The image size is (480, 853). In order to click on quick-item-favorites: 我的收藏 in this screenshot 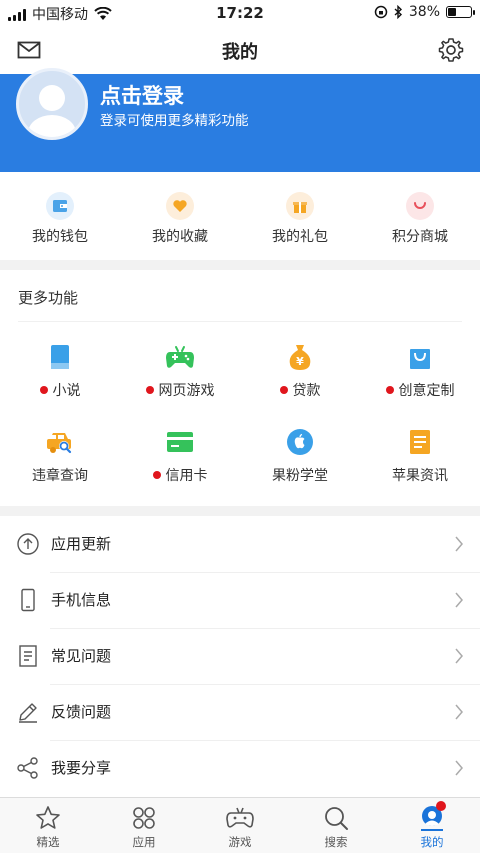, I will do `click(180, 216)`.